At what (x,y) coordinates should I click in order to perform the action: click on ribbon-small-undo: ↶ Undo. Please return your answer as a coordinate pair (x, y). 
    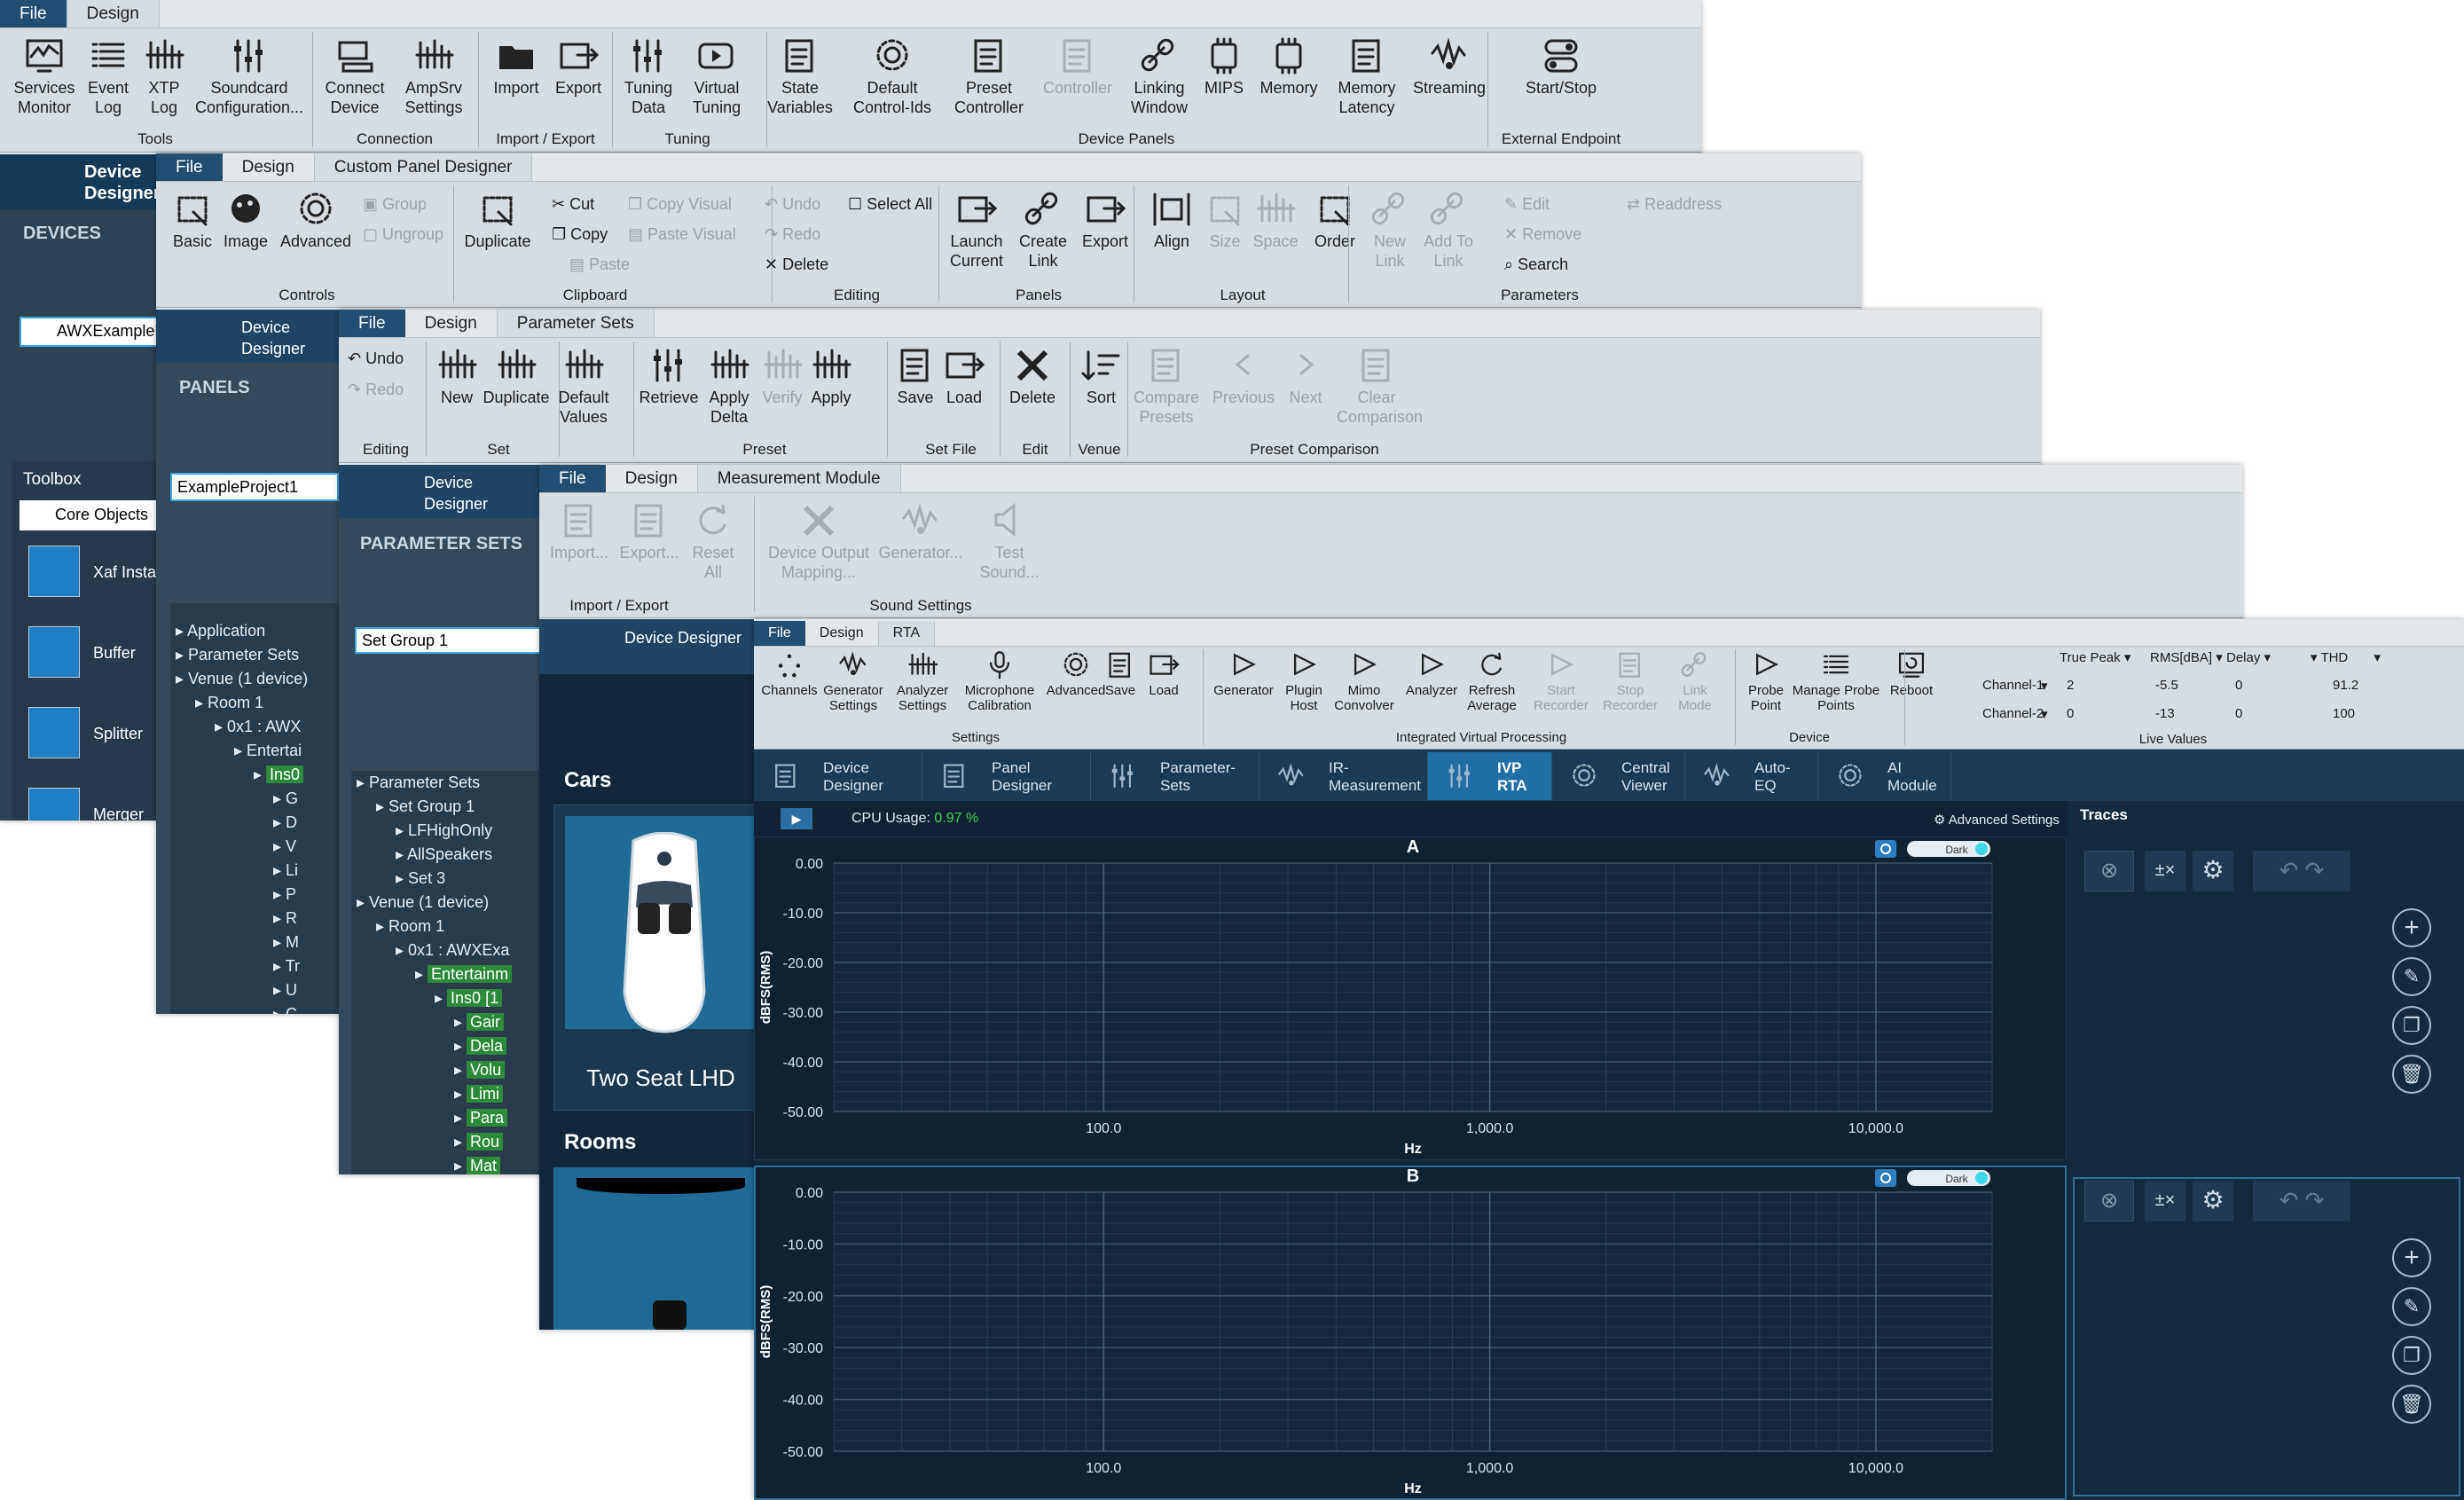
    Looking at the image, I should click on (792, 204).